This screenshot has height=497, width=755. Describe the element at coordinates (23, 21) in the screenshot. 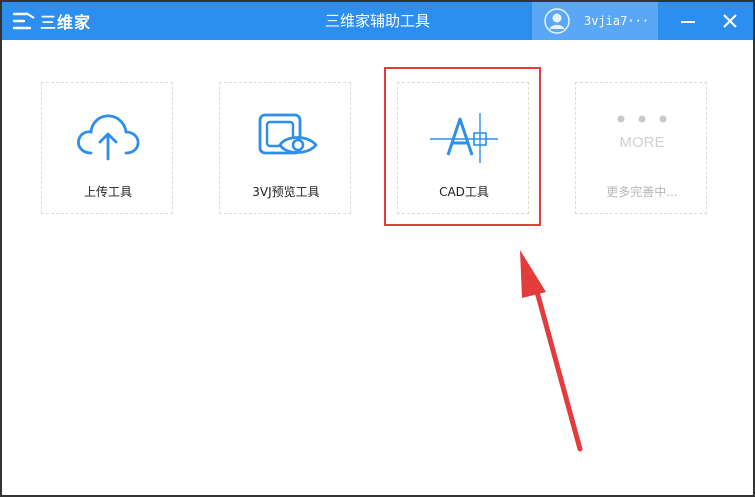

I see `logo-icon` at that location.